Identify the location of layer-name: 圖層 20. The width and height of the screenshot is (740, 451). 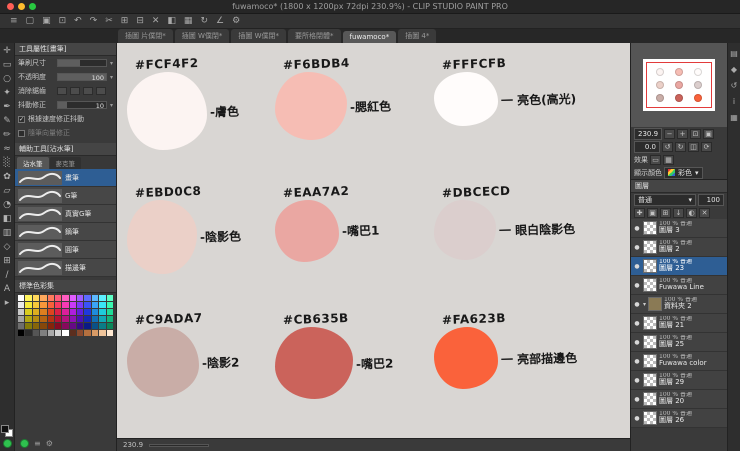
(675, 402).